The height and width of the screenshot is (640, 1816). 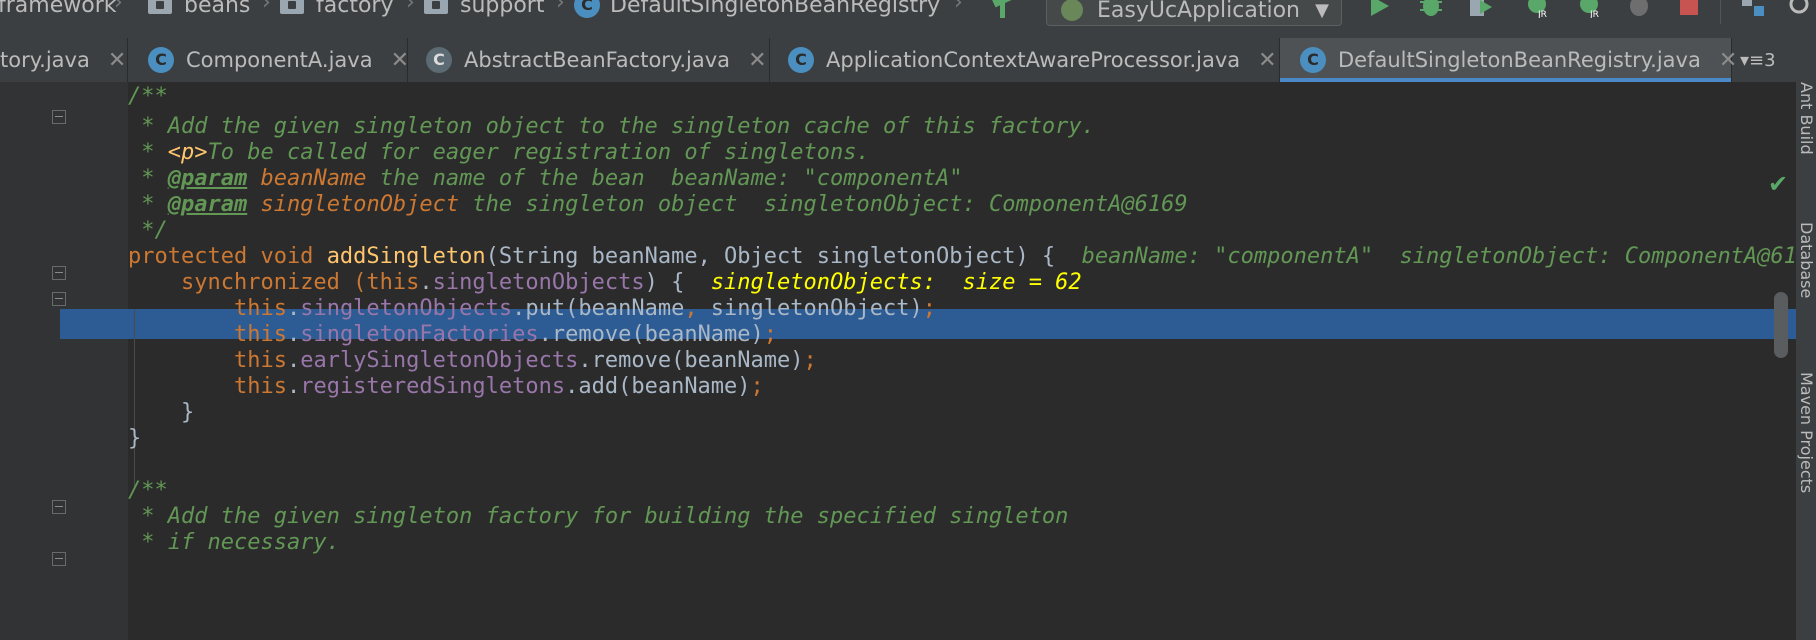 What do you see at coordinates (279, 60) in the screenshot?
I see `tab-label: ComponentA.java` at bounding box center [279, 60].